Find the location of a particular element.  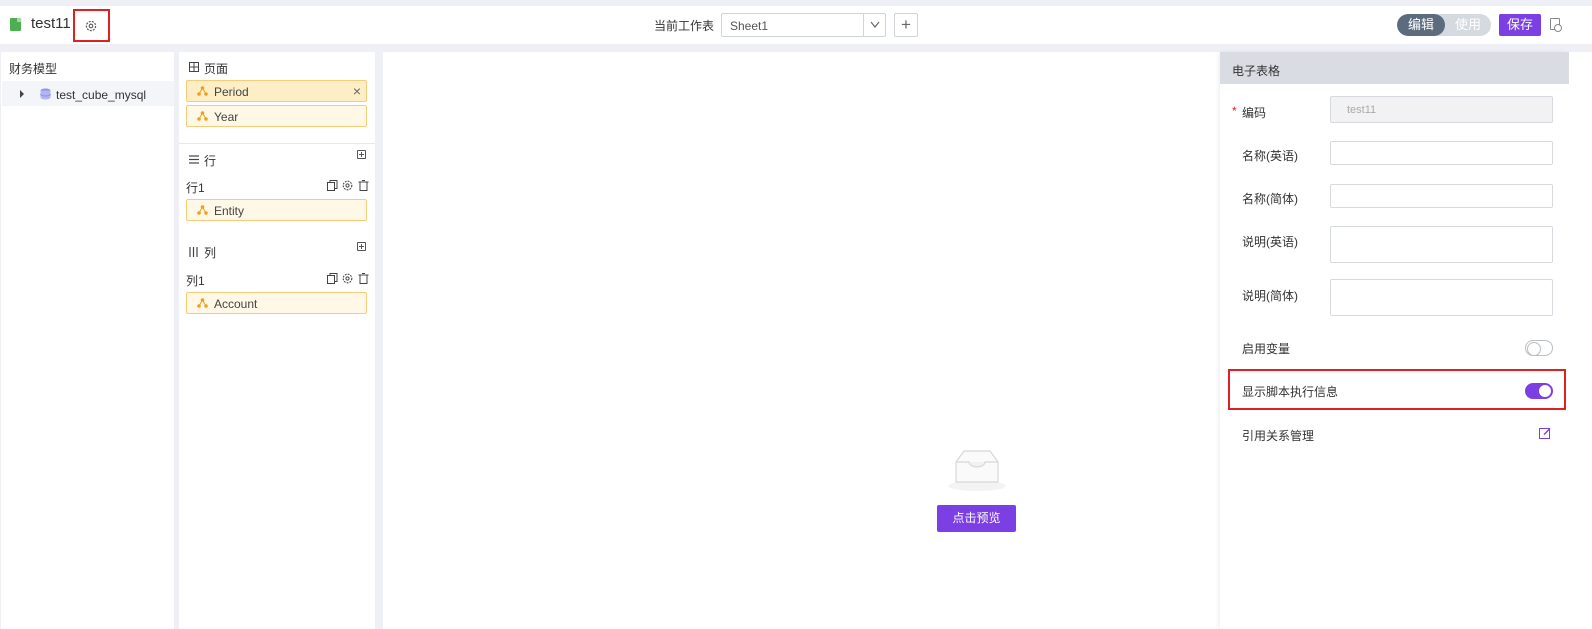

properties-header: 电子表格 is located at coordinates (1394, 68).